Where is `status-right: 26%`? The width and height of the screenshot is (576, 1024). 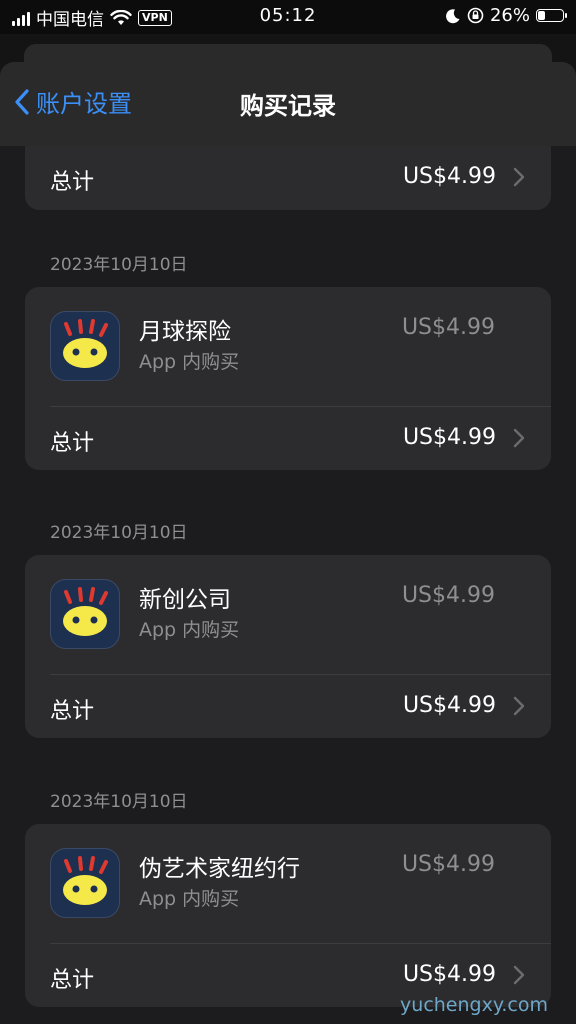
status-right: 26% is located at coordinates (506, 15).